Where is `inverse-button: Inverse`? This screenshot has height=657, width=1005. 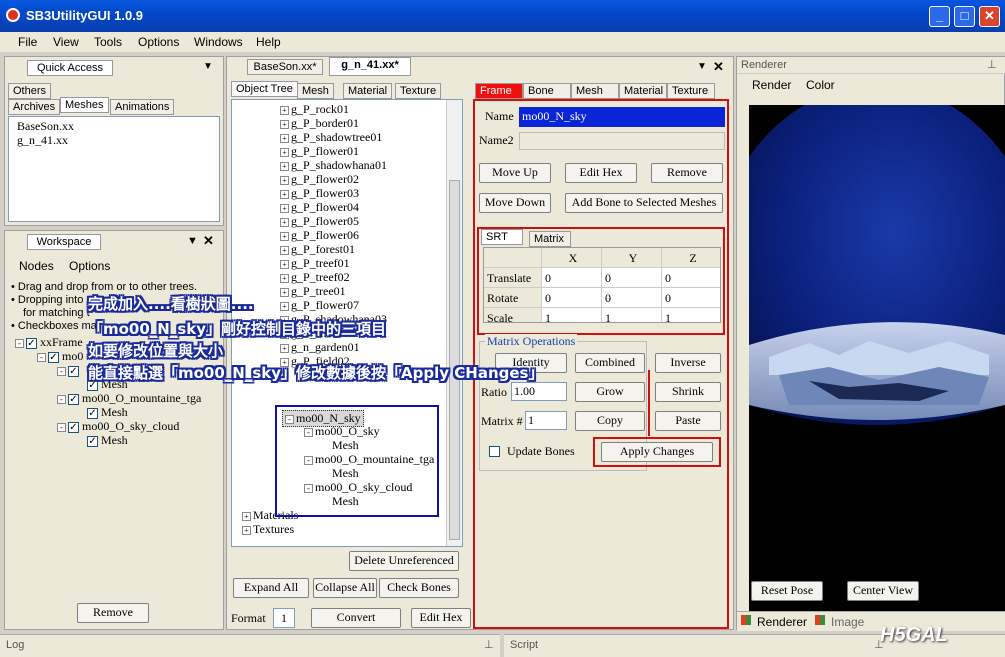
inverse-button: Inverse is located at coordinates (688, 363).